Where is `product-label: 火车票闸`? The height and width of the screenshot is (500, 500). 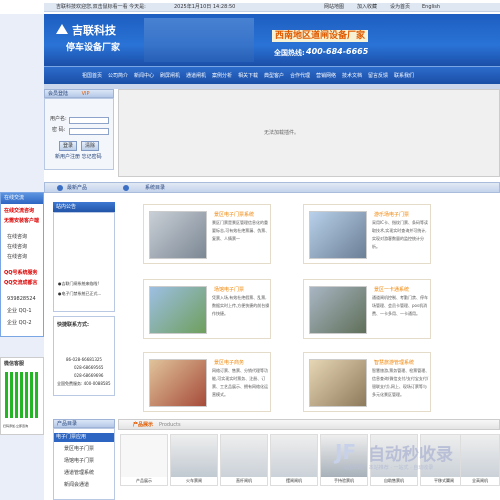
product-label: 火车票闸 is located at coordinates (194, 481).